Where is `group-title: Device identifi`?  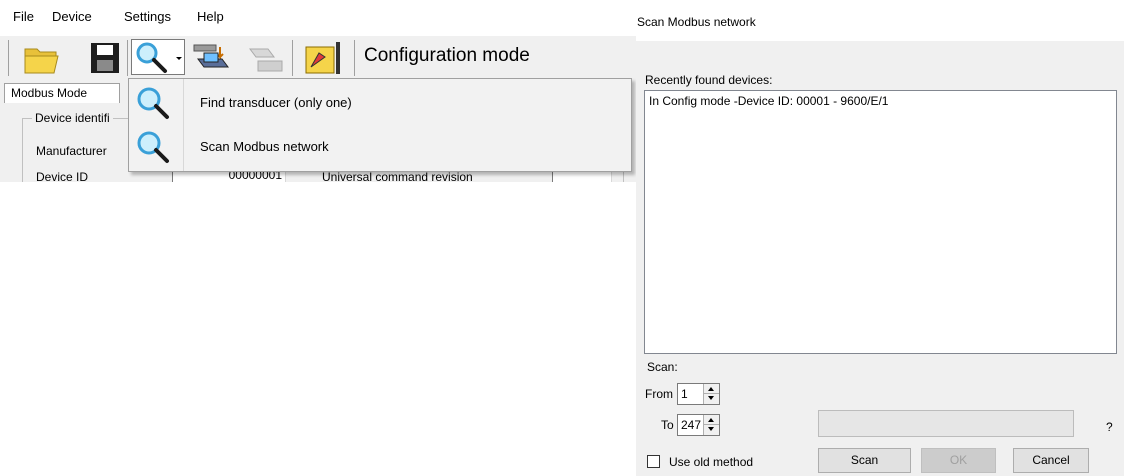 group-title: Device identifi is located at coordinates (72, 118).